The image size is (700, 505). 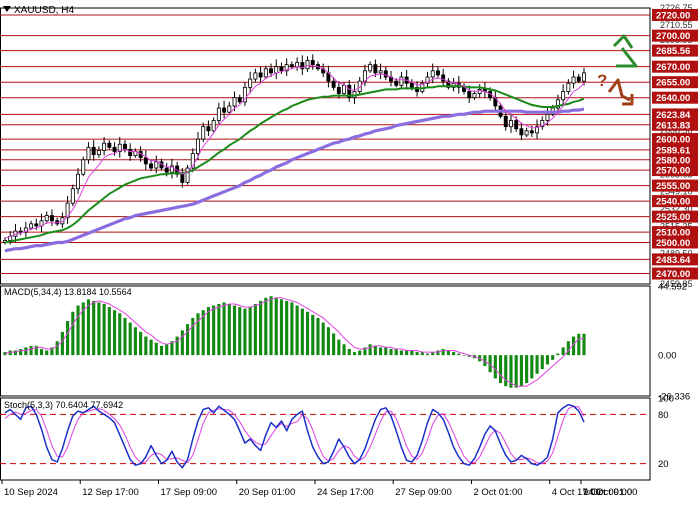 I want to click on stoch-axis-tick-label: 20, so click(x=663, y=464).